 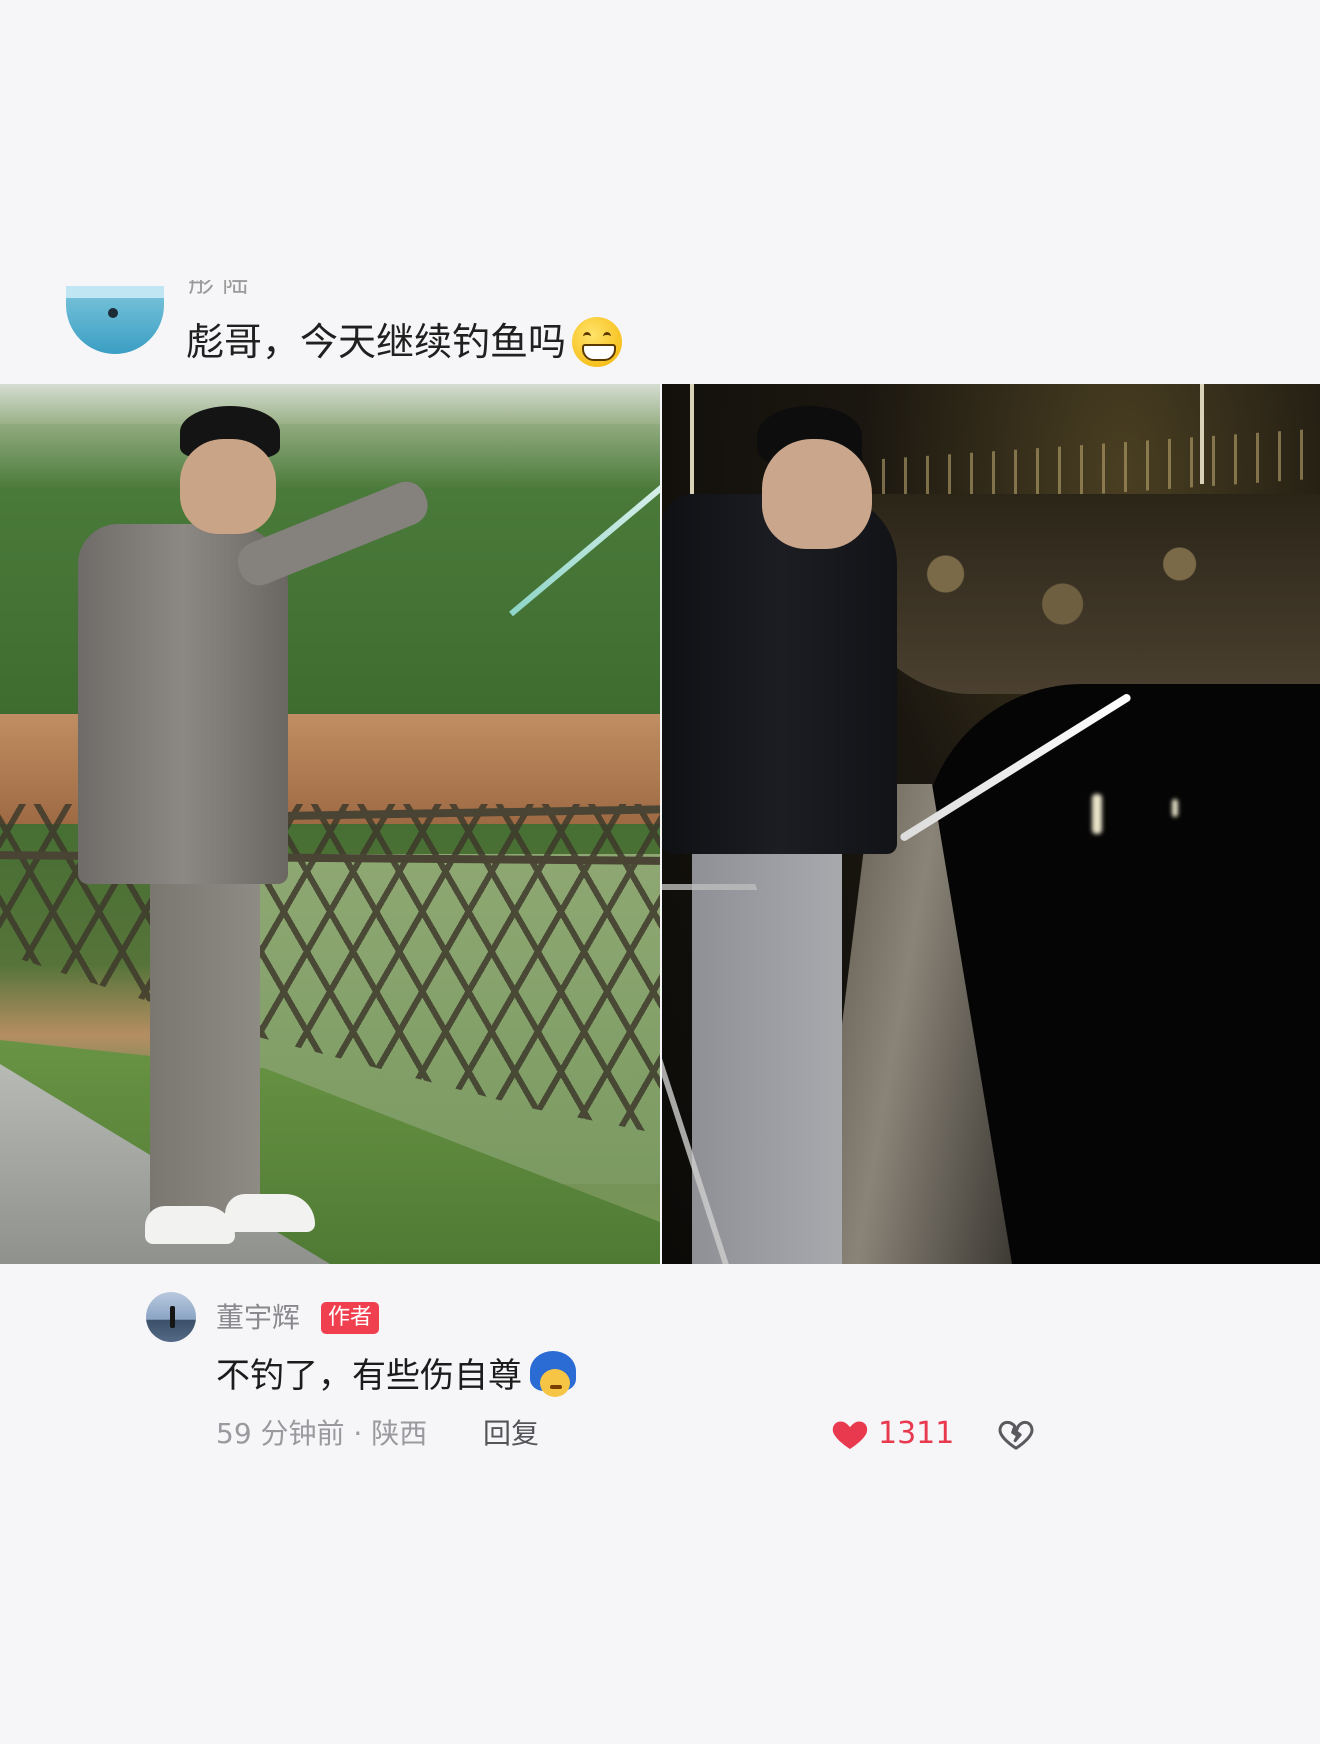 I want to click on comment-text-content: 彪哥，今天继续钓鱼吗, so click(x=376, y=342).